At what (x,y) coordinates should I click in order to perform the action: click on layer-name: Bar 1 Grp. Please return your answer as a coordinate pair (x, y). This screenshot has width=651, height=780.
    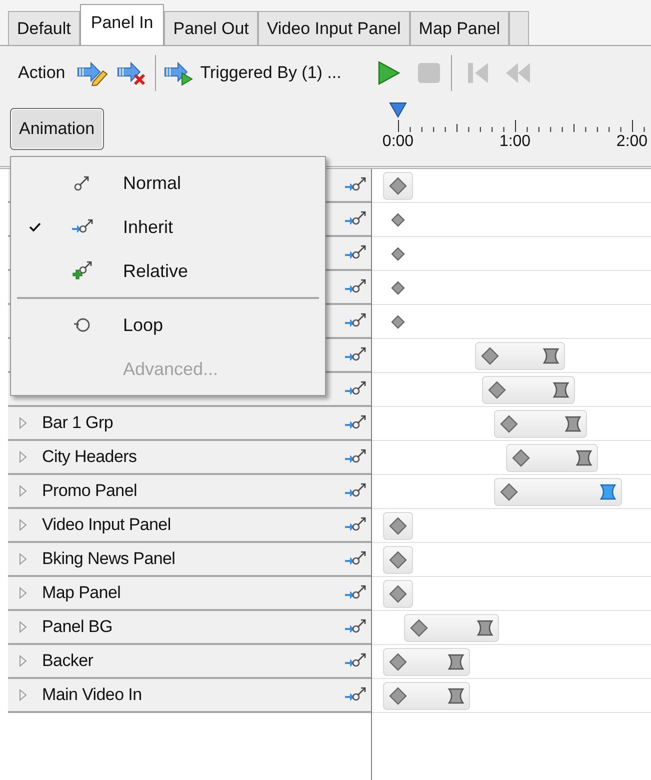
    Looking at the image, I should click on (77, 423).